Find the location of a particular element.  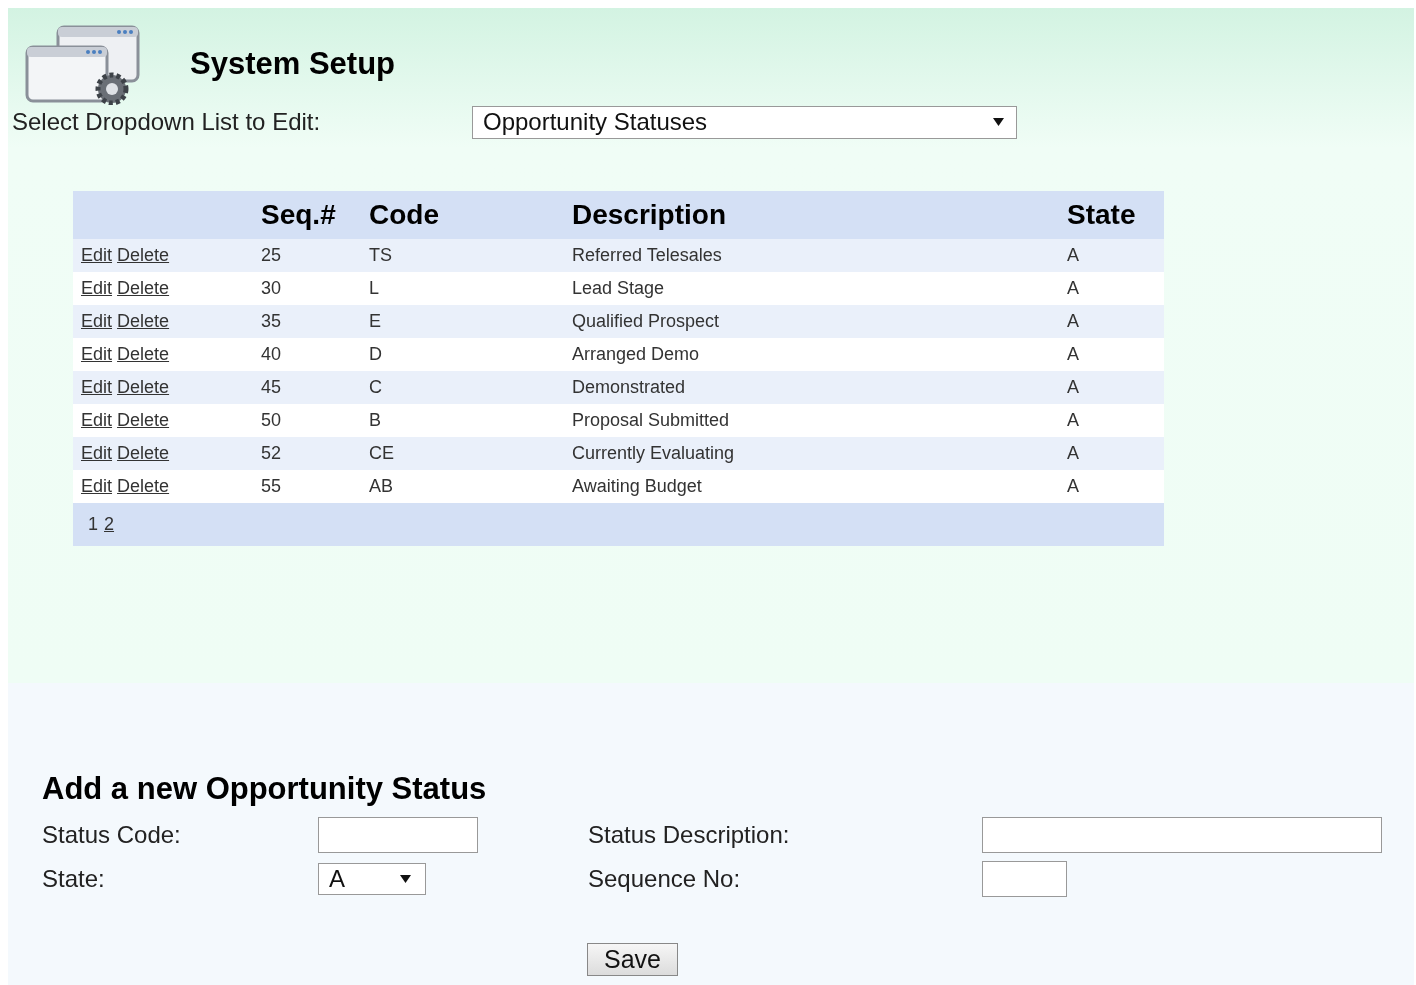

status-code-field is located at coordinates (398, 835).